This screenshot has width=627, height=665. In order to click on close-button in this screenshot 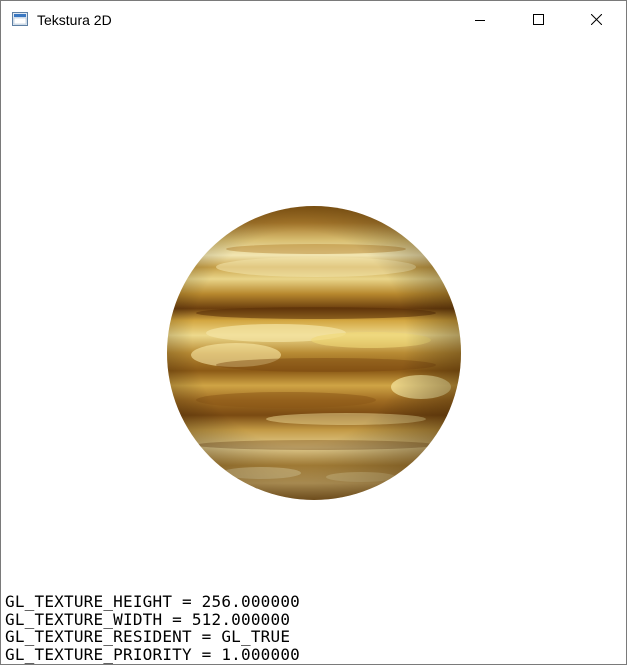, I will do `click(596, 19)`.